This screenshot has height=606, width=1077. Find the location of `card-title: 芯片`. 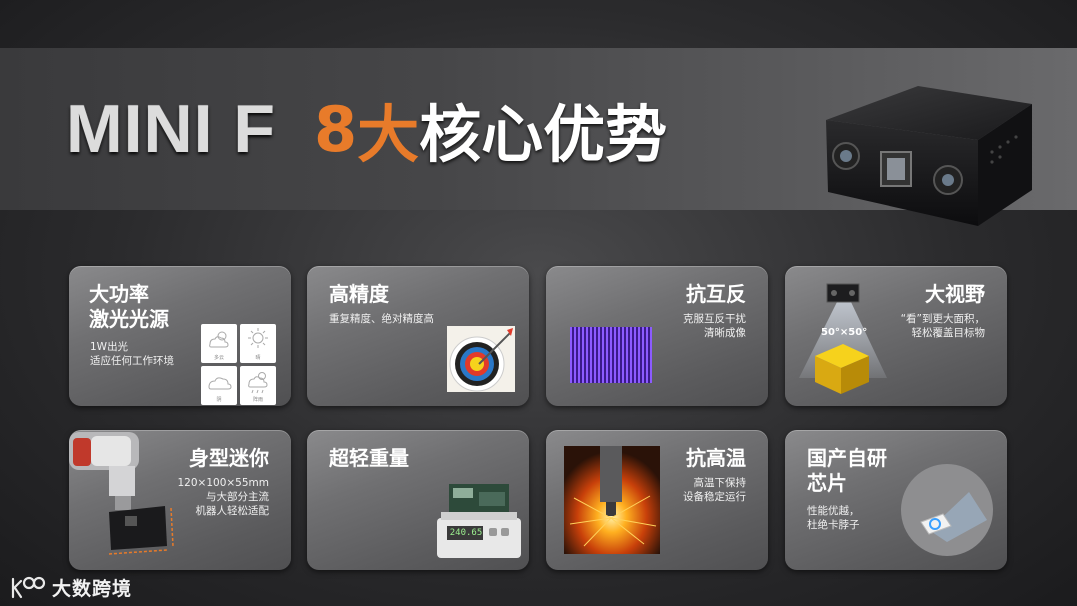

card-title: 芯片 is located at coordinates (827, 483).